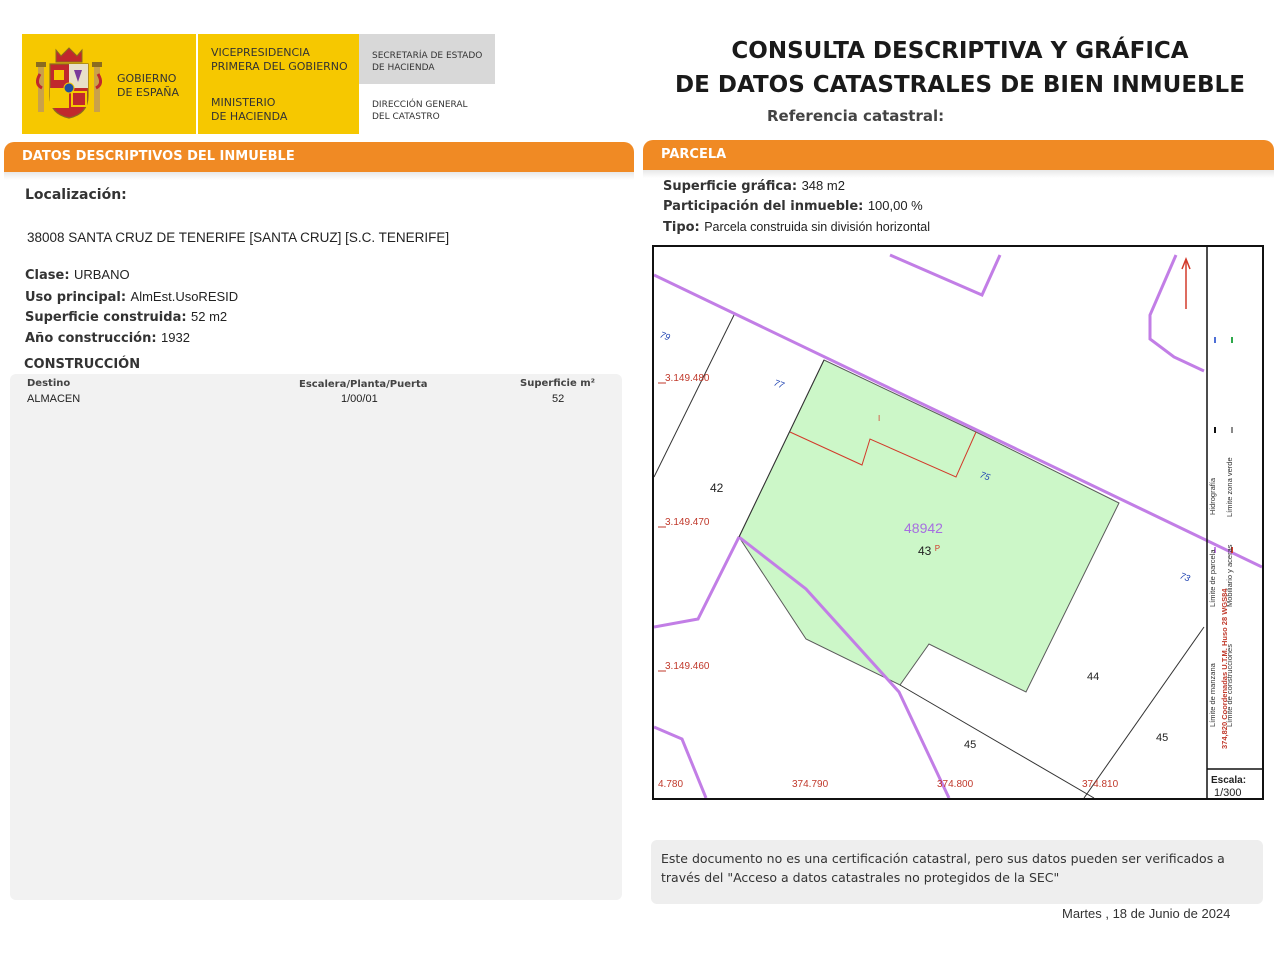  Describe the element at coordinates (730, 186) in the screenshot. I see `superficie-grafica-label: Superficie gráfica:` at that location.